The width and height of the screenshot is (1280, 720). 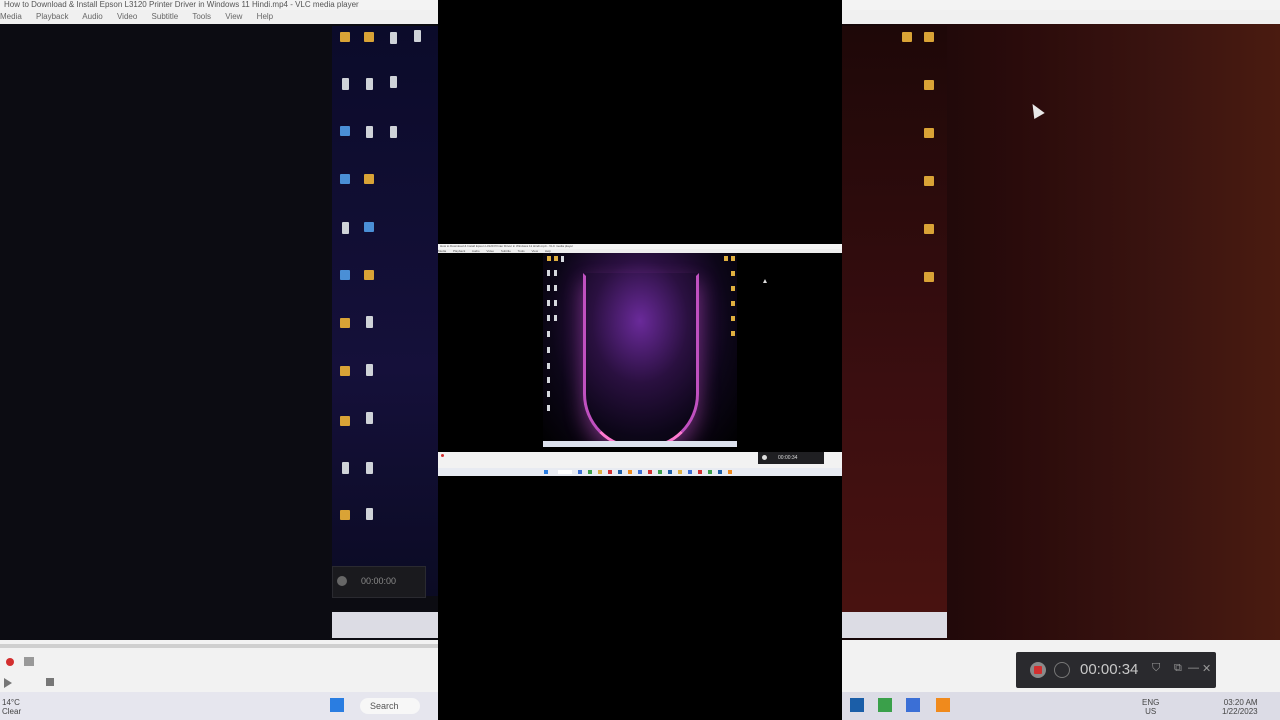 I want to click on menu-tools: Tools, so click(x=201, y=16).